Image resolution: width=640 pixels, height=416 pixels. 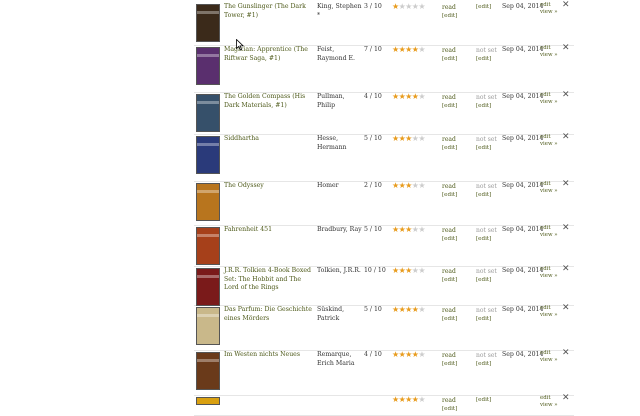 I want to click on book-title-link: The Odyssey, so click(x=270, y=186).